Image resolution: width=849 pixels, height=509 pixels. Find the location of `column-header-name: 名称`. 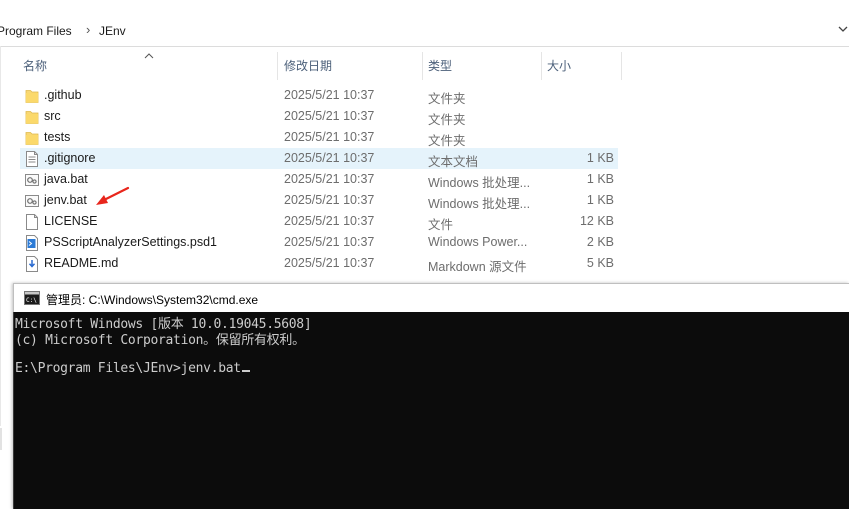

column-header-name: 名称 is located at coordinates (147, 66).